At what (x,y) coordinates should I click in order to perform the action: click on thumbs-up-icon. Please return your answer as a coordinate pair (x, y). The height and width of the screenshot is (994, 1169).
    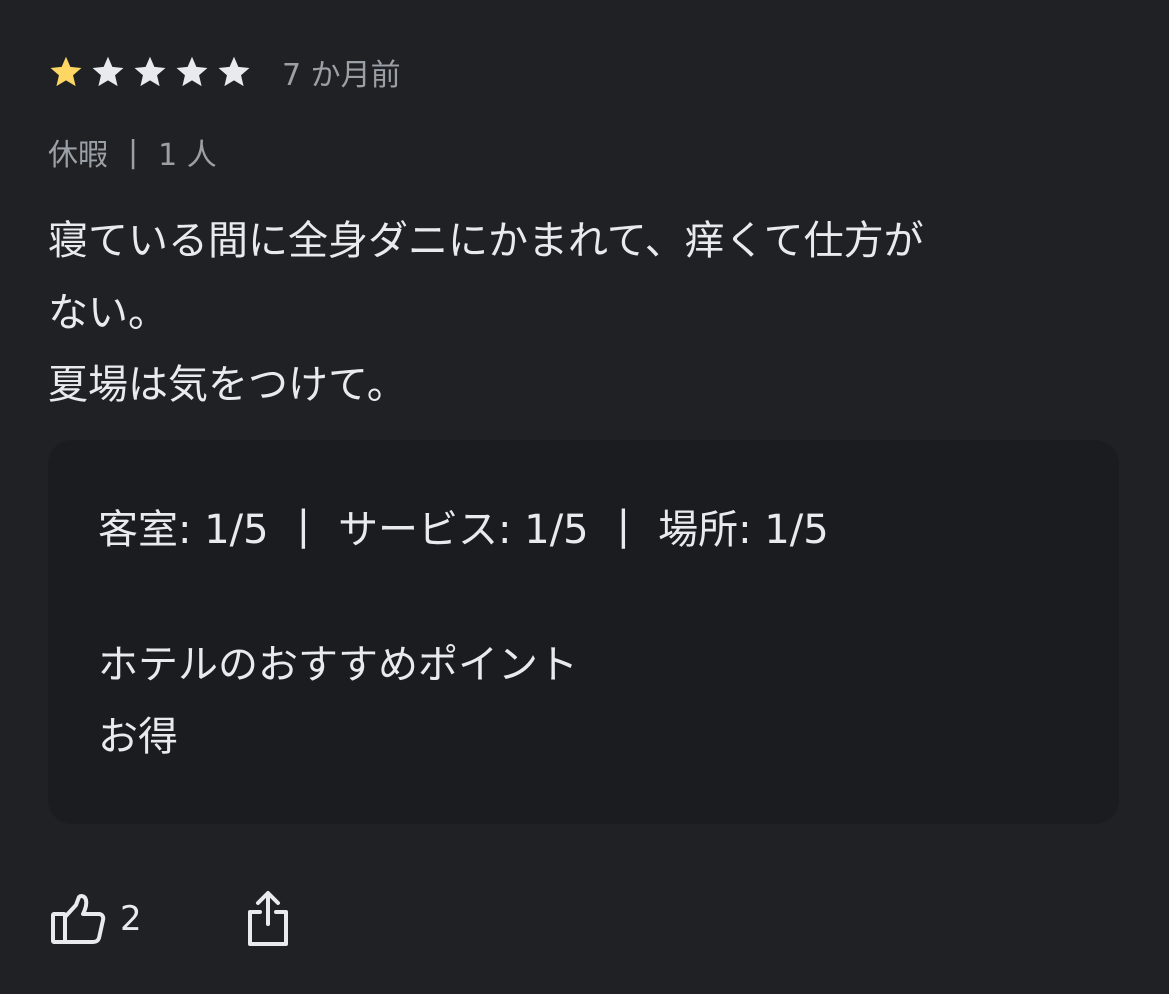
    Looking at the image, I should click on (78, 919).